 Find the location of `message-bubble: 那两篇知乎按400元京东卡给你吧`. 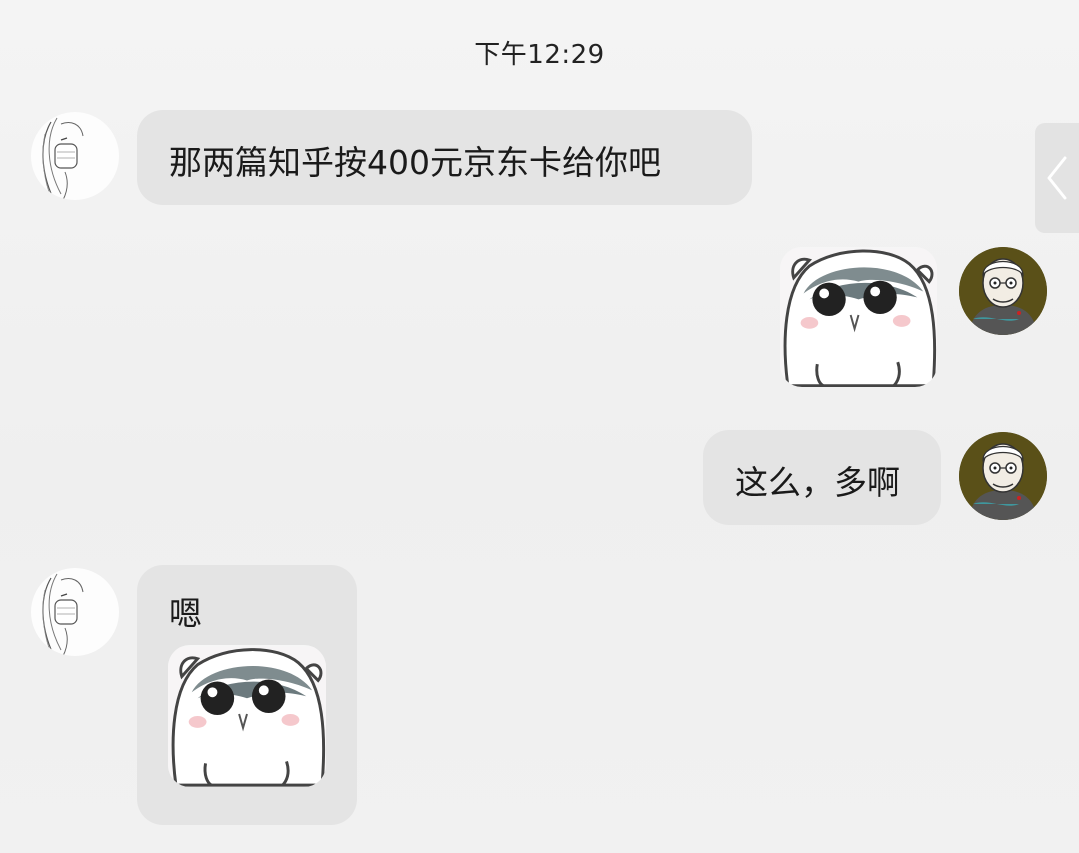

message-bubble: 那两篇知乎按400元京东卡给你吧 is located at coordinates (444, 157).